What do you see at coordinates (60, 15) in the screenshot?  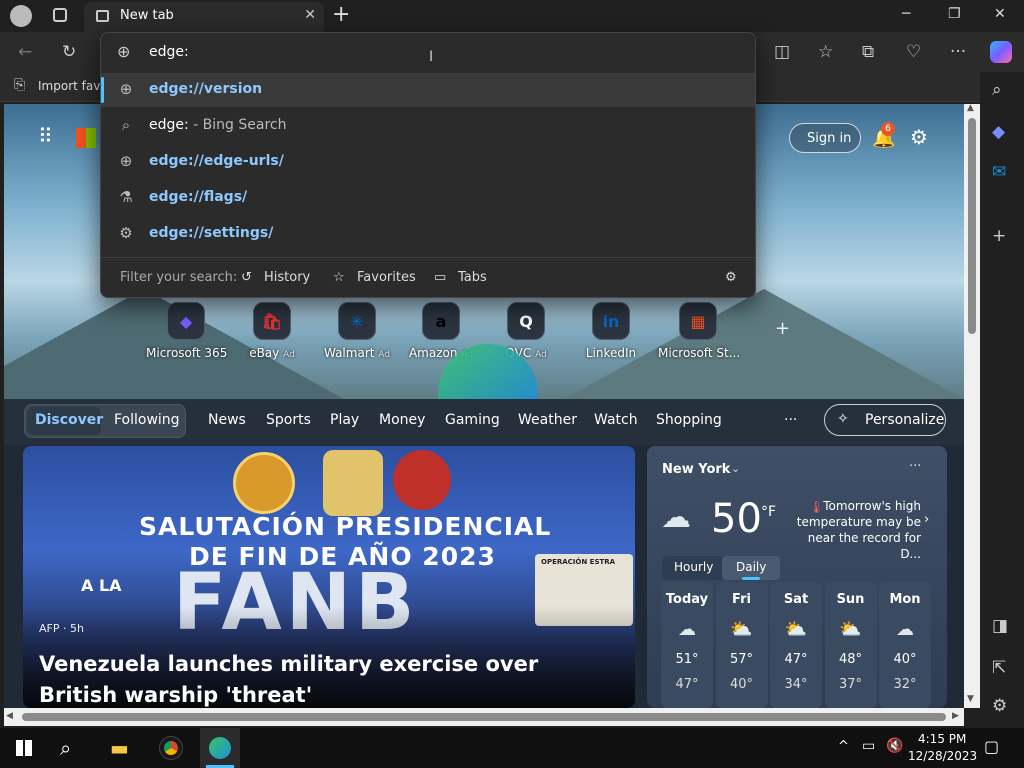 I see `tab-actions-icon` at bounding box center [60, 15].